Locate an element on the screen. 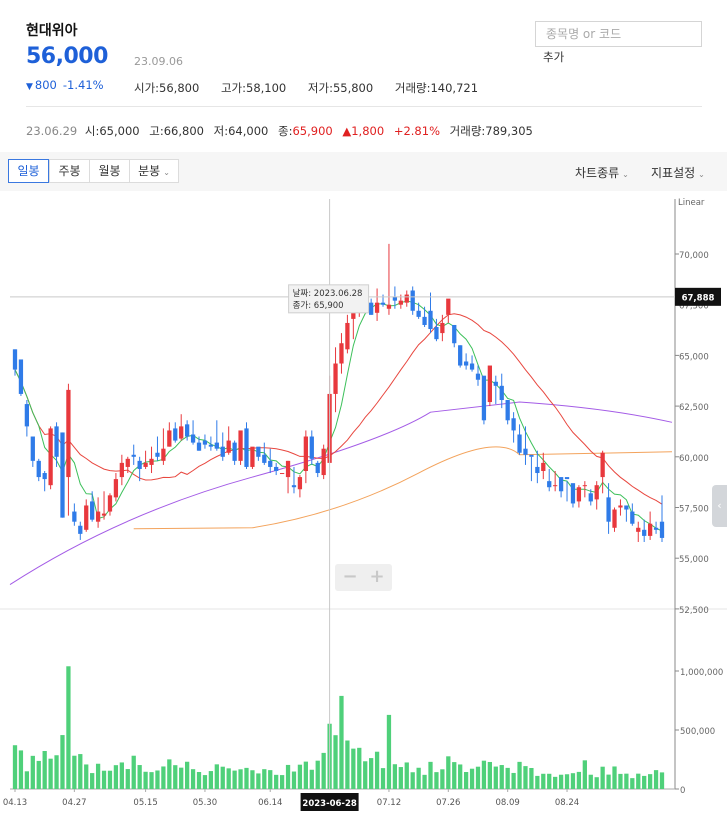  low-label: 저가 is located at coordinates (318, 88).